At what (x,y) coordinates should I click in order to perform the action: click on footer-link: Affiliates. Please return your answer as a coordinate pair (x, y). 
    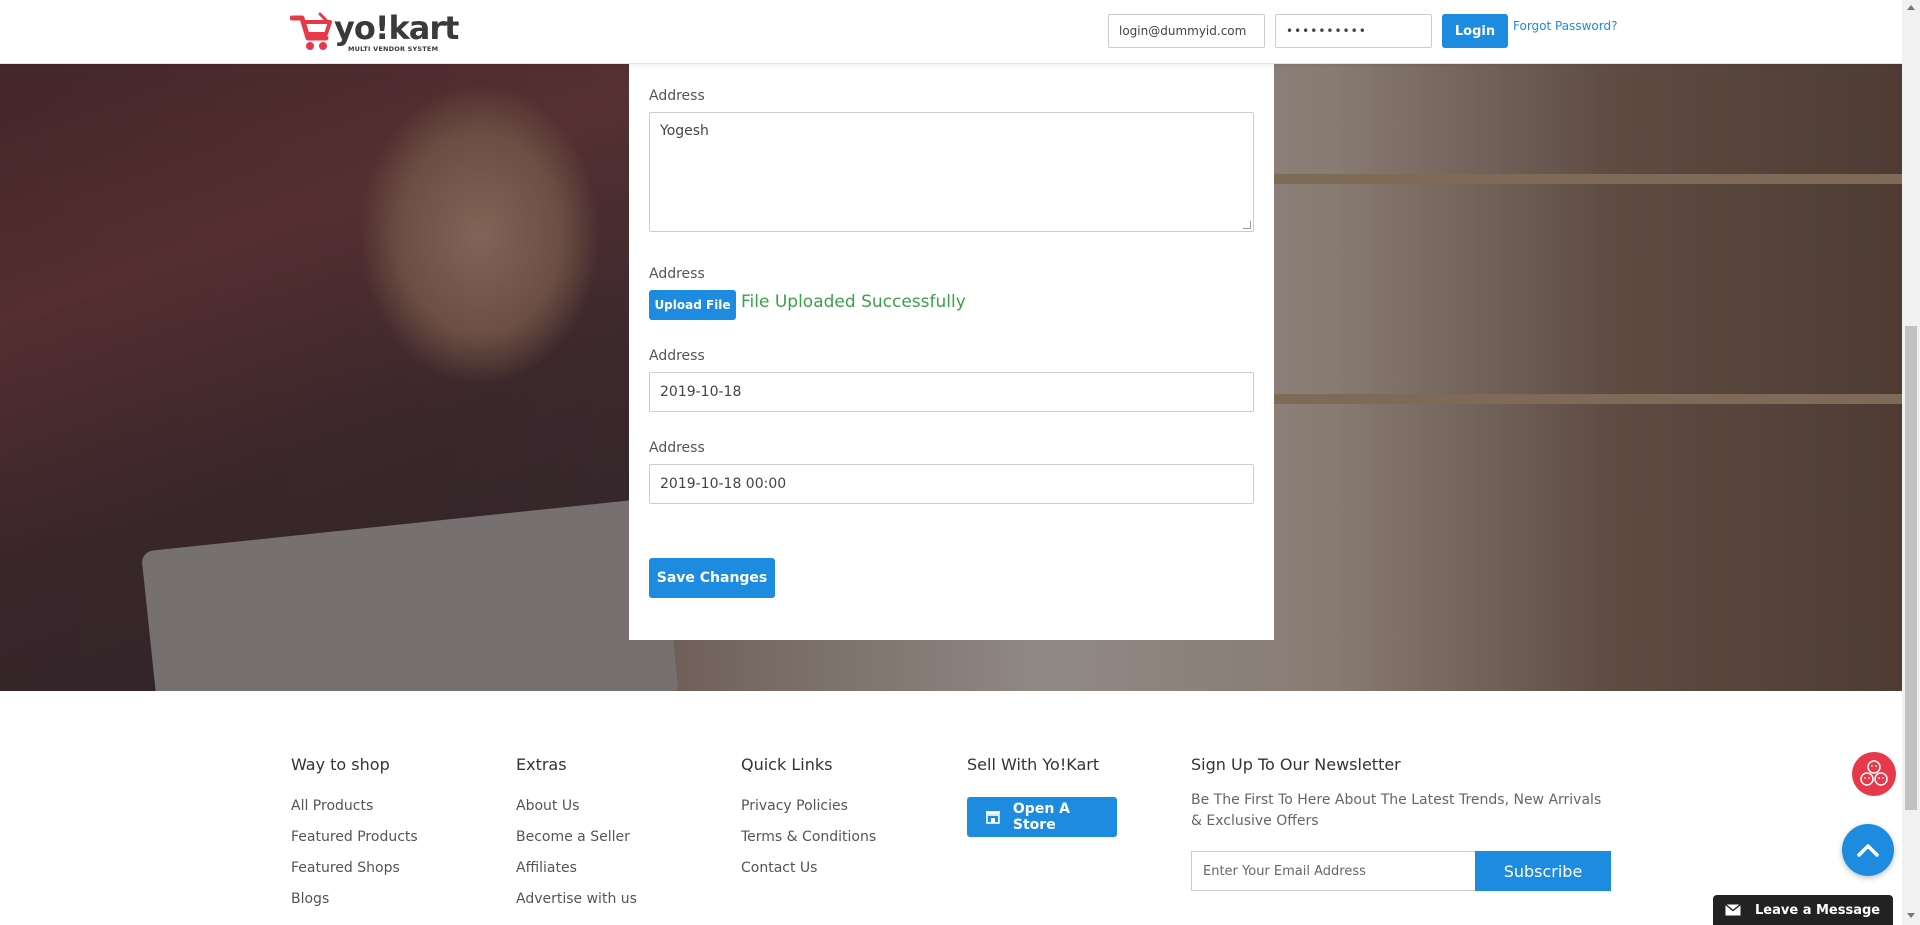
    Looking at the image, I should click on (576, 874).